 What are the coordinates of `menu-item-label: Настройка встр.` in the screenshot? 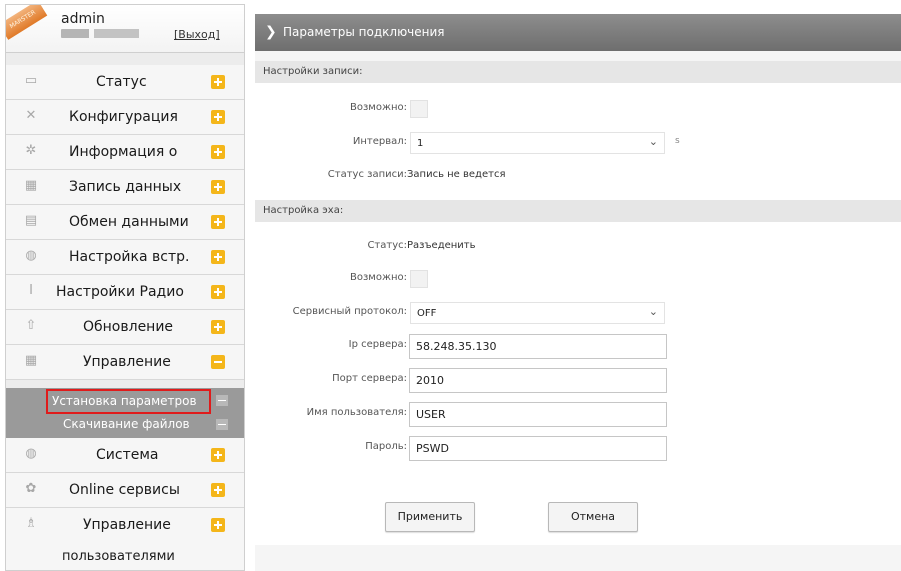 It's located at (129, 257).